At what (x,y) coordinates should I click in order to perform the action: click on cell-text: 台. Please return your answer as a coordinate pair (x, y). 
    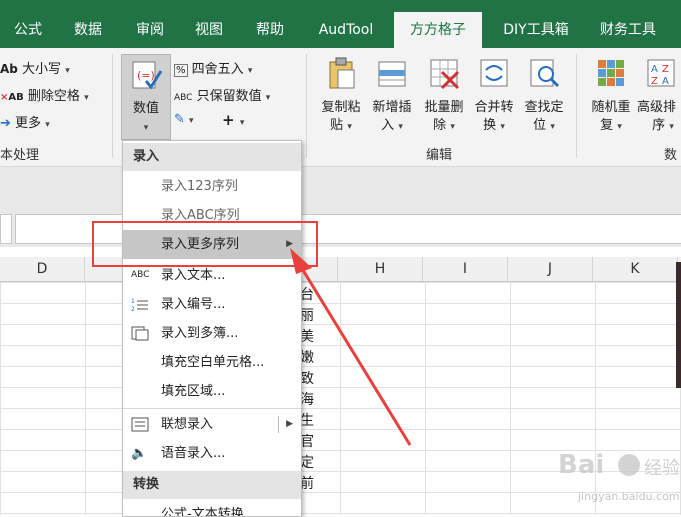
    Looking at the image, I should click on (307, 295).